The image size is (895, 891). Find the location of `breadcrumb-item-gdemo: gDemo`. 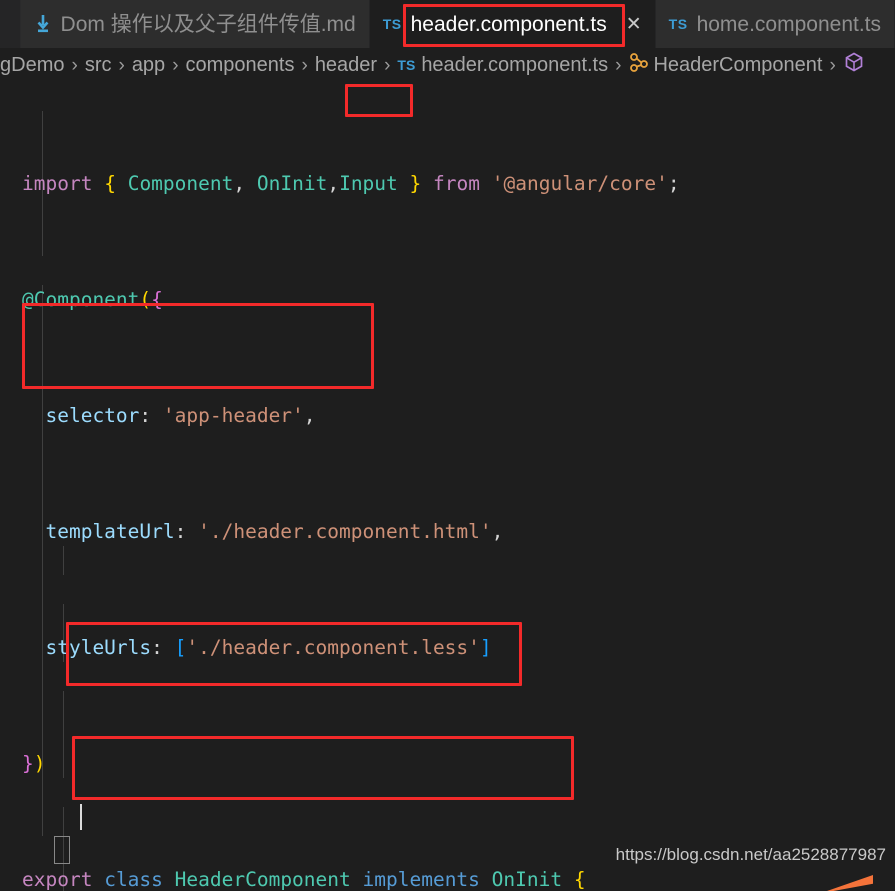

breadcrumb-item-gdemo: gDemo is located at coordinates (32, 65).